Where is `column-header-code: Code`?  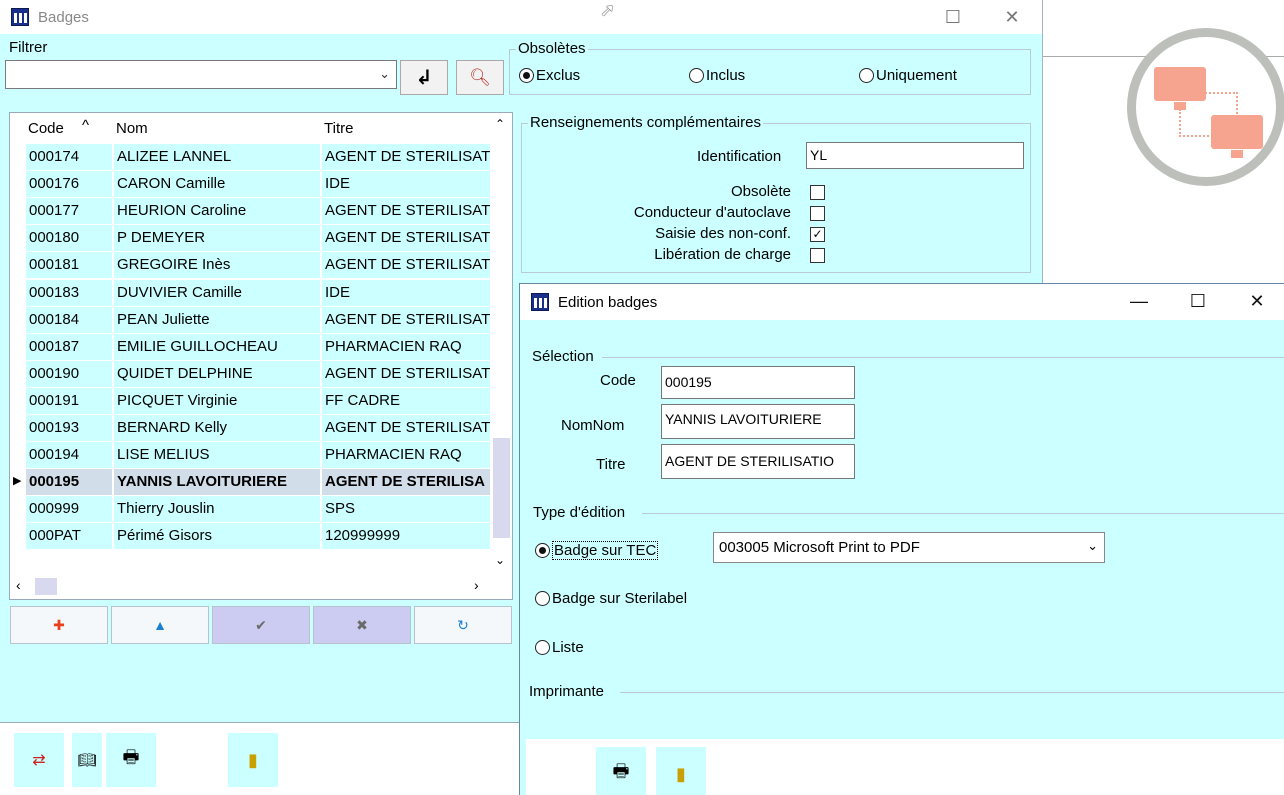 column-header-code: Code is located at coordinates (46, 128).